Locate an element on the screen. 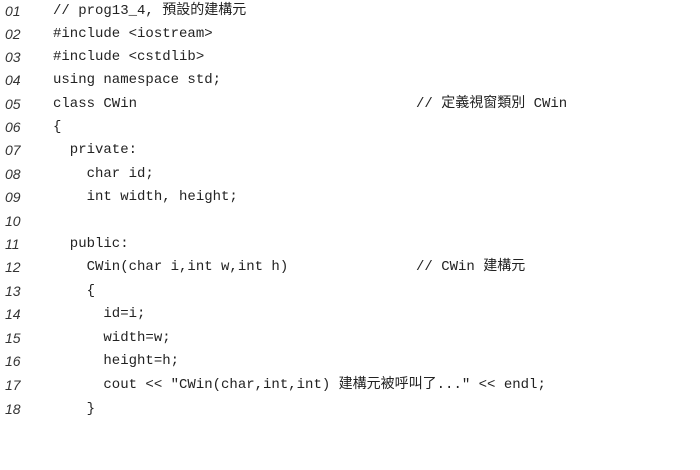 The height and width of the screenshot is (470, 700). line-code: char id; is located at coordinates (103, 174).